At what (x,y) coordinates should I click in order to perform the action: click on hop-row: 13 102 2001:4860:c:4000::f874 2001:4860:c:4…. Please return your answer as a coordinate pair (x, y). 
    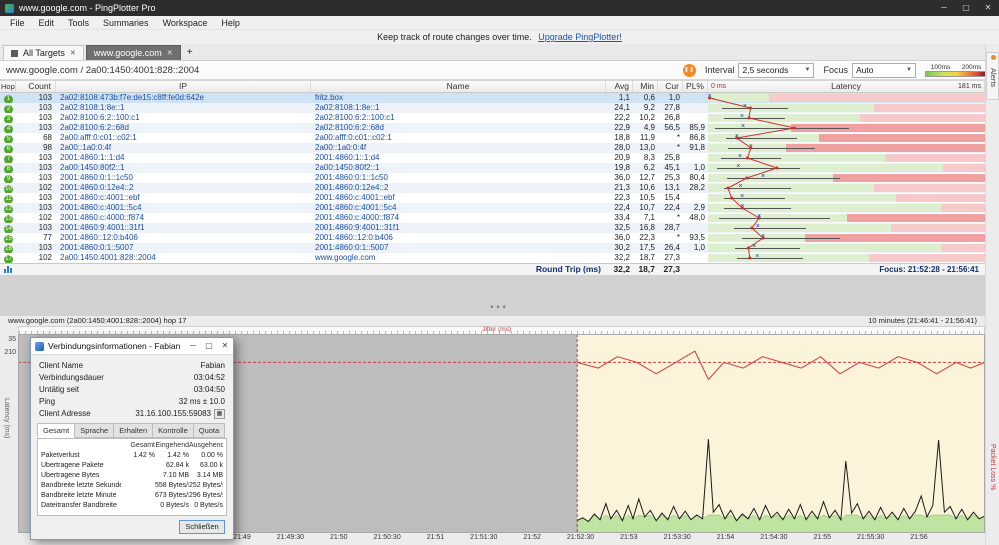
    Looking at the image, I should click on (492, 218).